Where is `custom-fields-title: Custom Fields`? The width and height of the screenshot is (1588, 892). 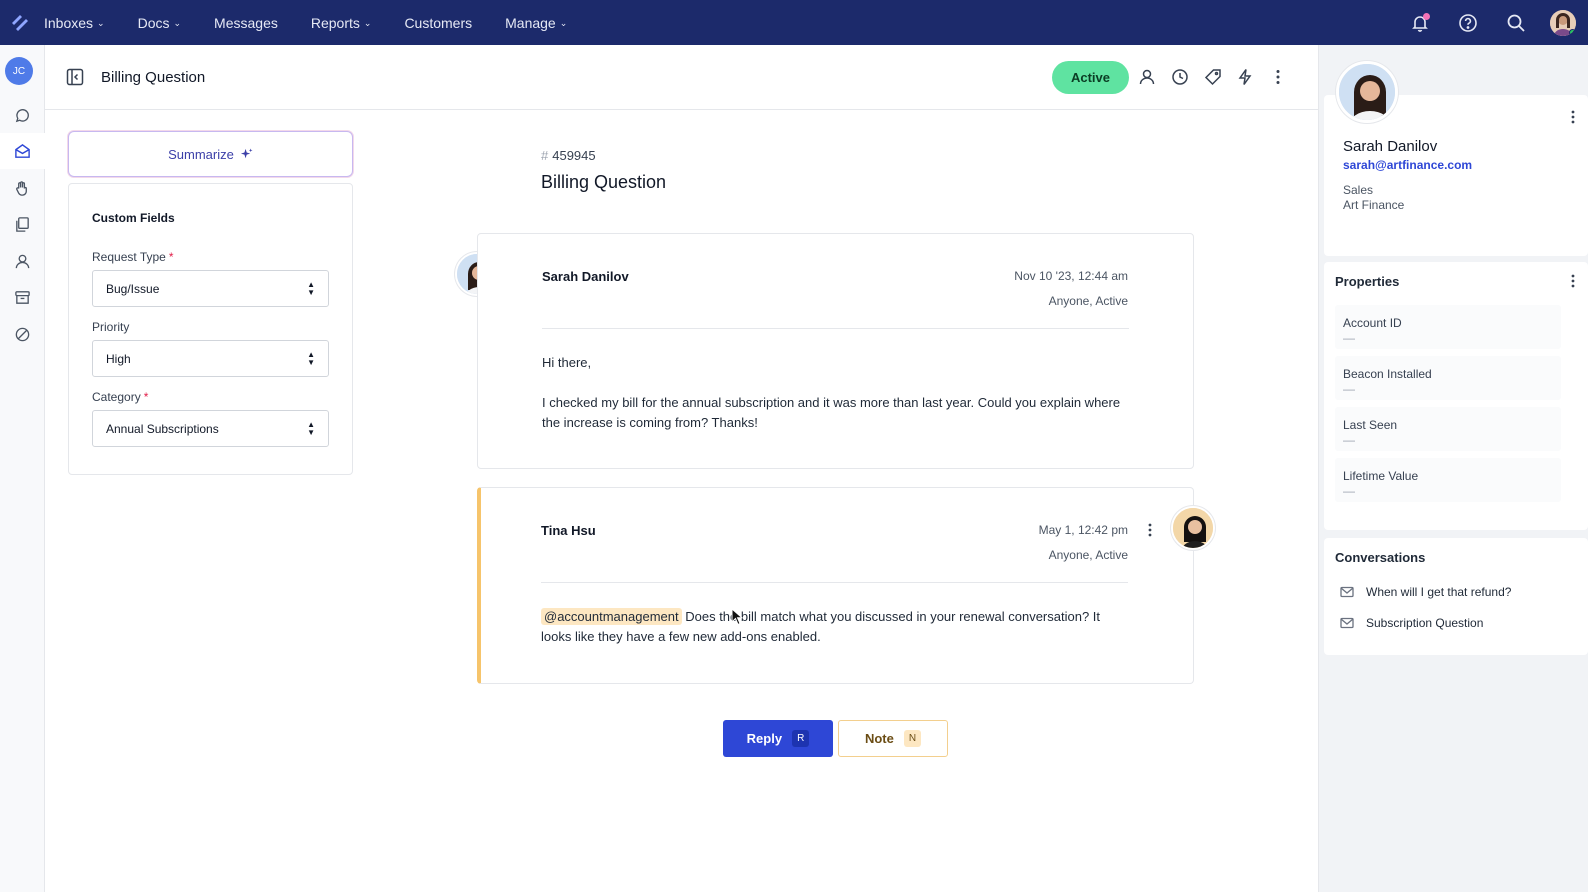 custom-fields-title: Custom Fields is located at coordinates (133, 218).